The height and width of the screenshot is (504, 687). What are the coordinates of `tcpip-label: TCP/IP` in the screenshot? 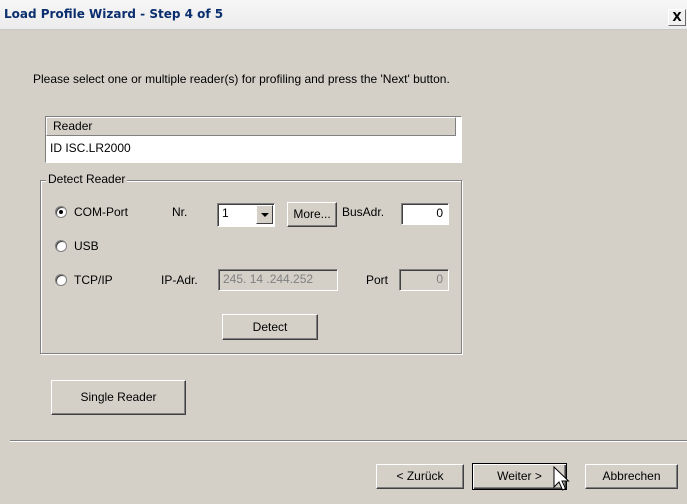 It's located at (93, 280).